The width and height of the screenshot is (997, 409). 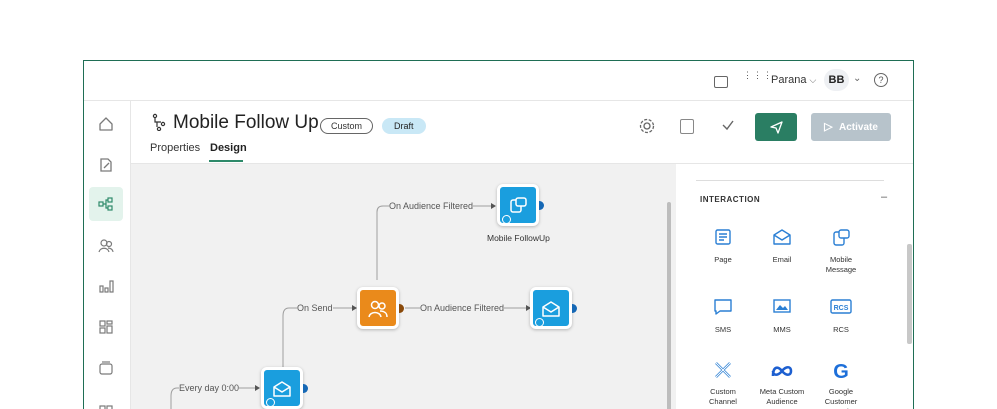 What do you see at coordinates (782, 310) in the screenshot?
I see `mms-icon` at bounding box center [782, 310].